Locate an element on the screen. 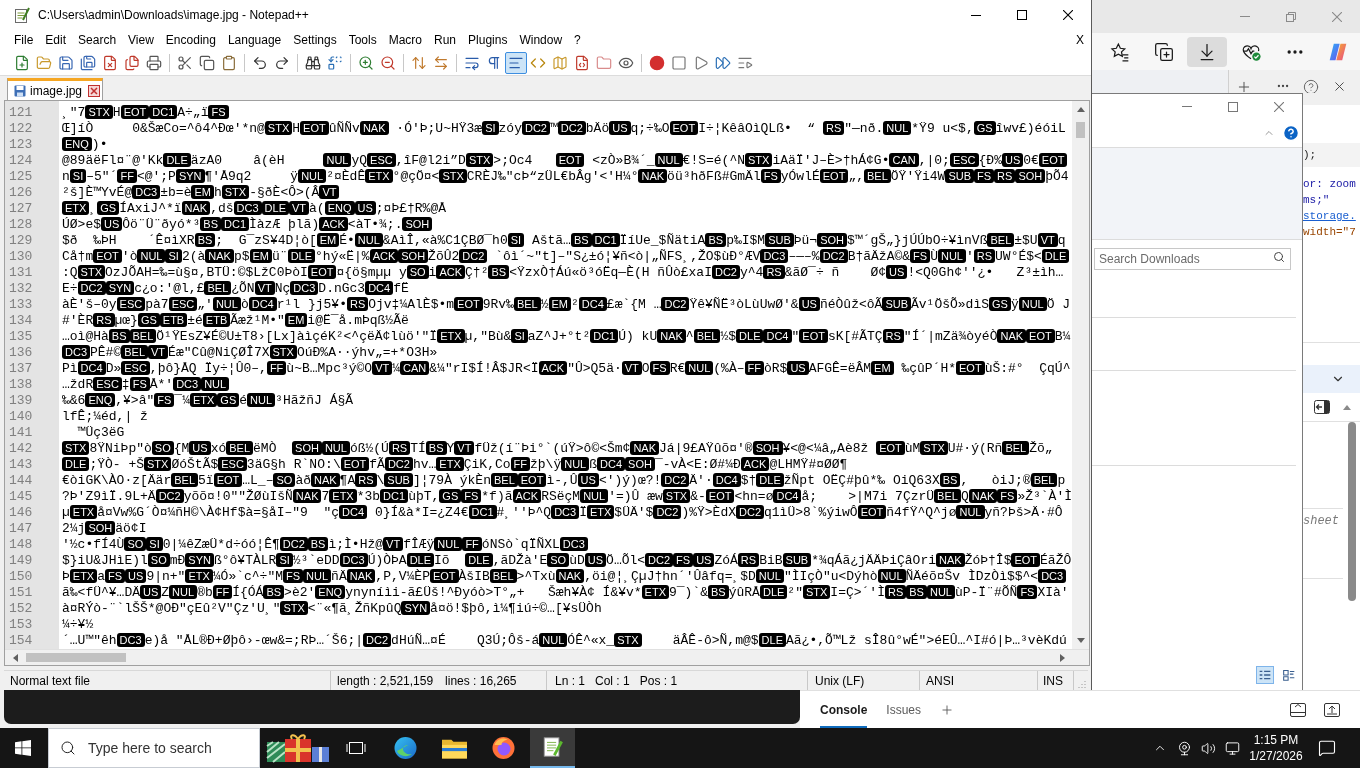 This screenshot has width=1360, height=768. clock-date: 1/27/2026 is located at coordinates (1276, 756).